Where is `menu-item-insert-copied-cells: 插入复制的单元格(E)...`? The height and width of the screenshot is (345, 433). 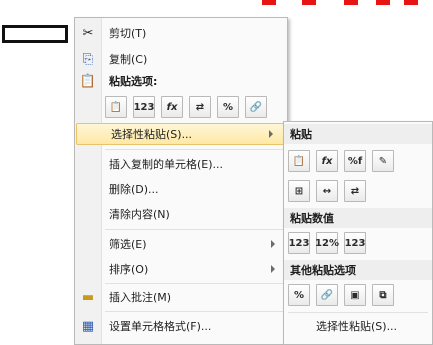
menu-item-insert-copied-cells: 插入复制的单元格(E)... is located at coordinates (181, 164).